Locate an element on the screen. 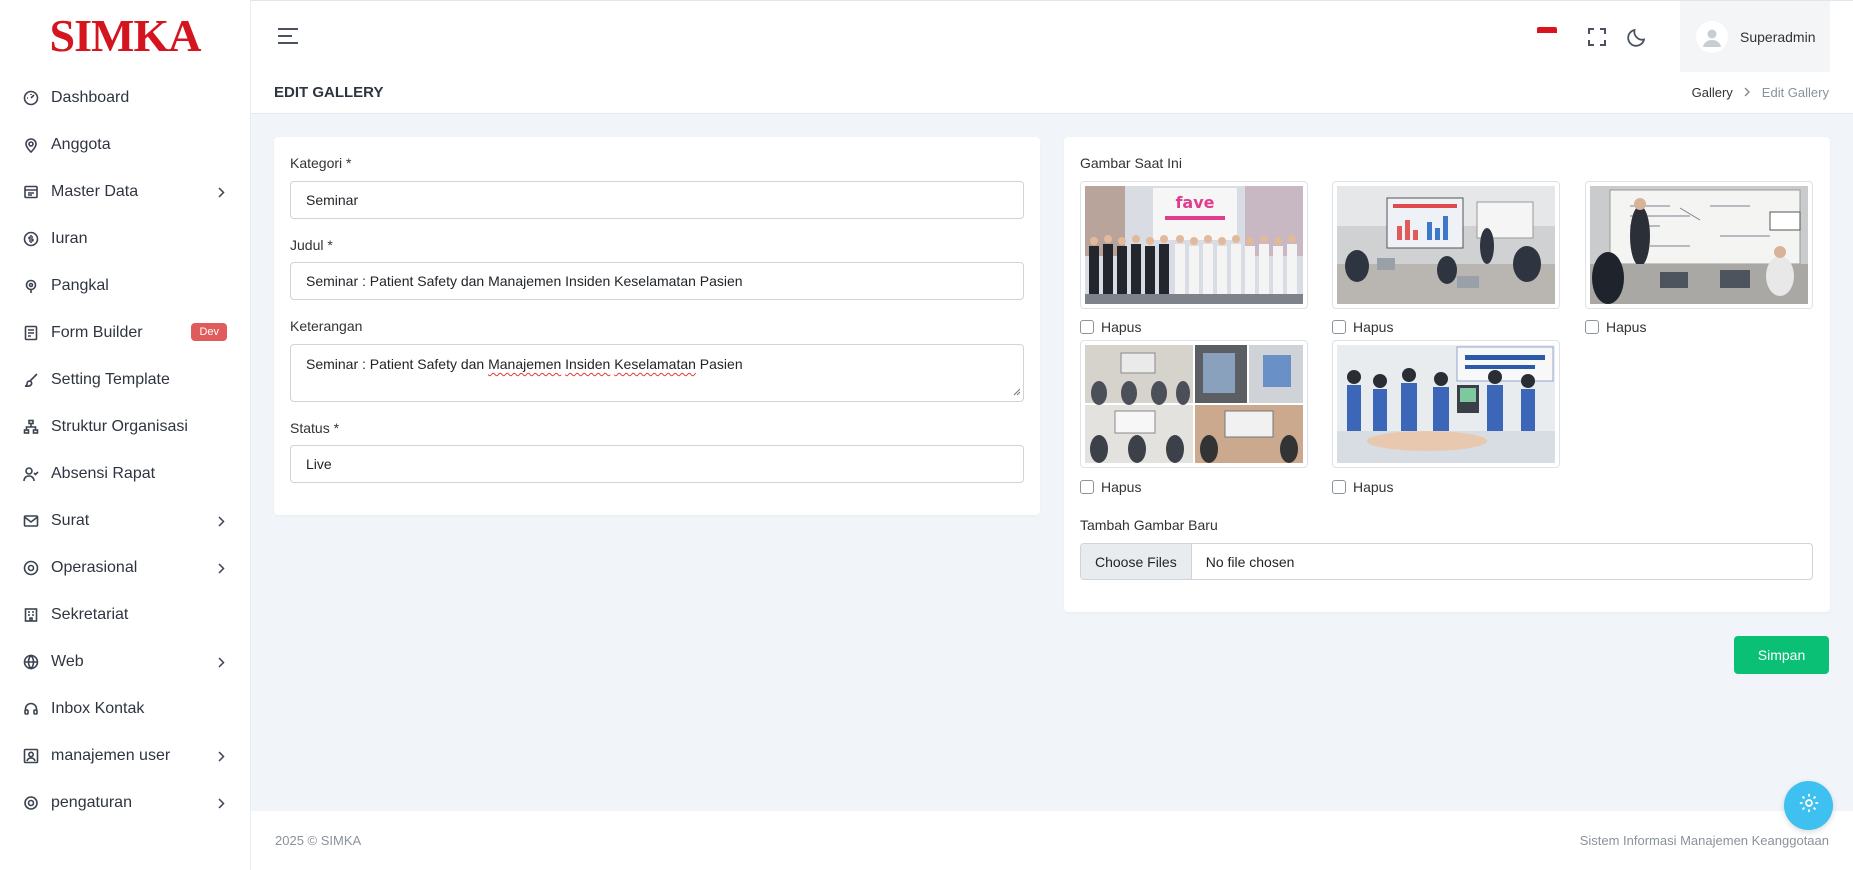 The height and width of the screenshot is (870, 1853). logo-big: SIMKA is located at coordinates (125, 35).